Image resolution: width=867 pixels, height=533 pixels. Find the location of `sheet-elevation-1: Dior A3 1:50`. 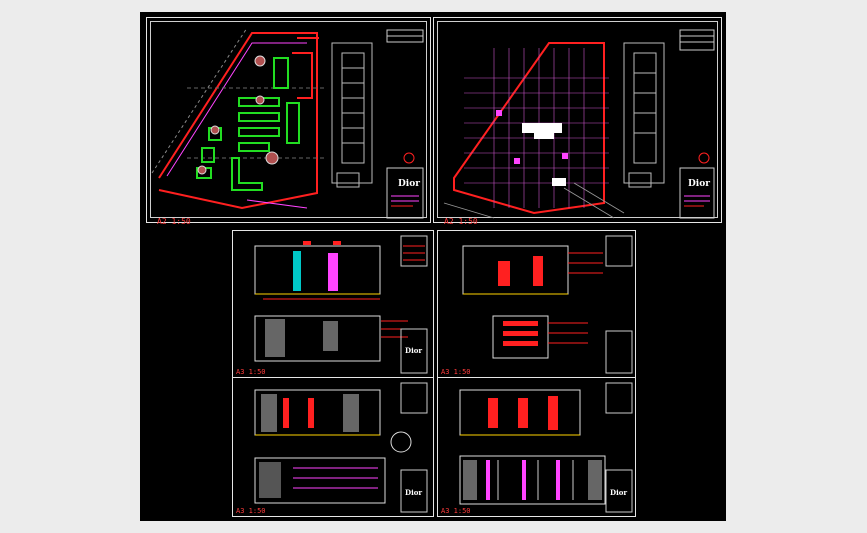

sheet-elevation-1: Dior A3 1:50 is located at coordinates (333, 304).